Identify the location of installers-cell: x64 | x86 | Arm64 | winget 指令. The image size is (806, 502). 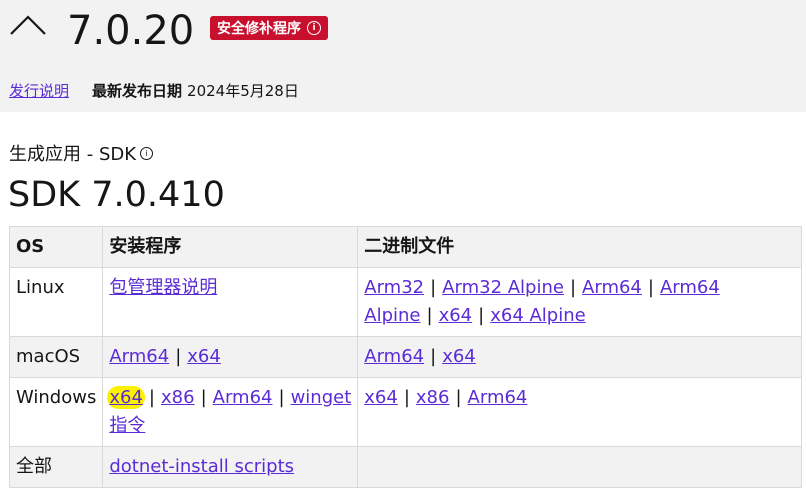
(230, 412).